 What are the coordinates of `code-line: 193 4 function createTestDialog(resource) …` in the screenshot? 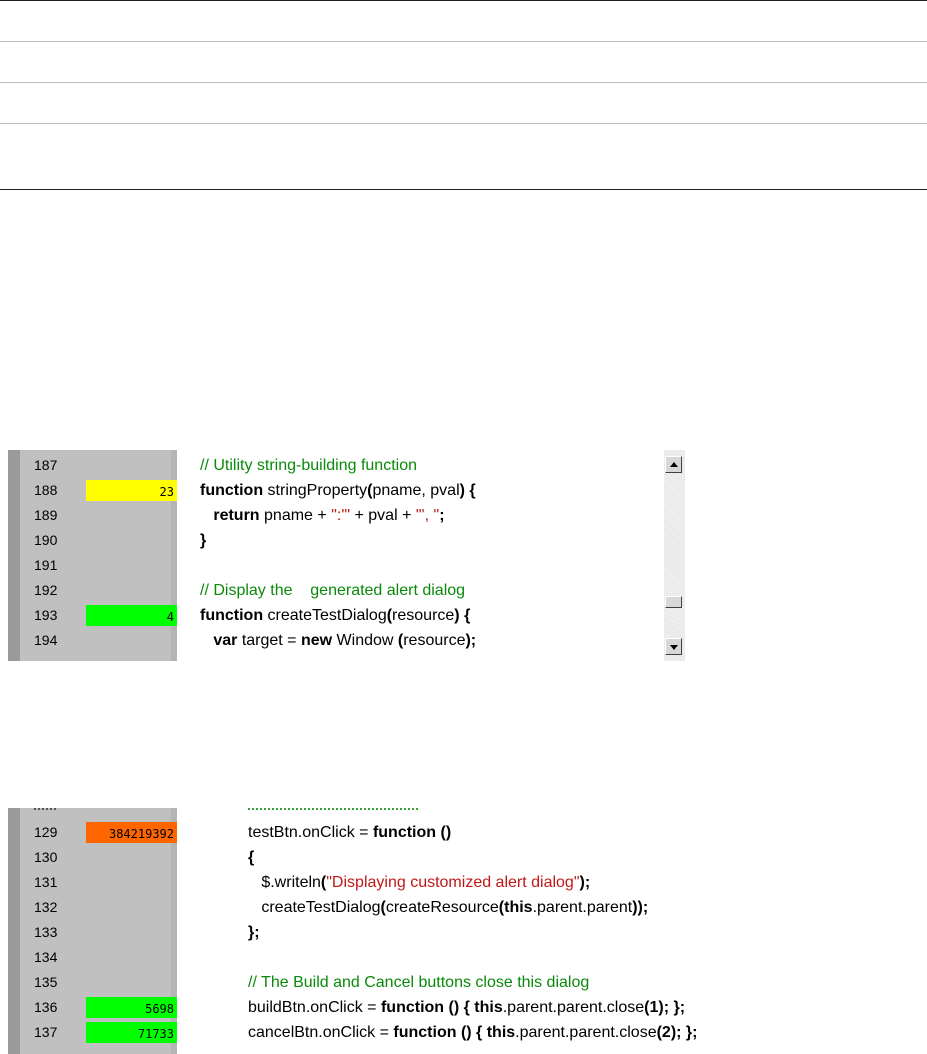 It's located at (352, 615).